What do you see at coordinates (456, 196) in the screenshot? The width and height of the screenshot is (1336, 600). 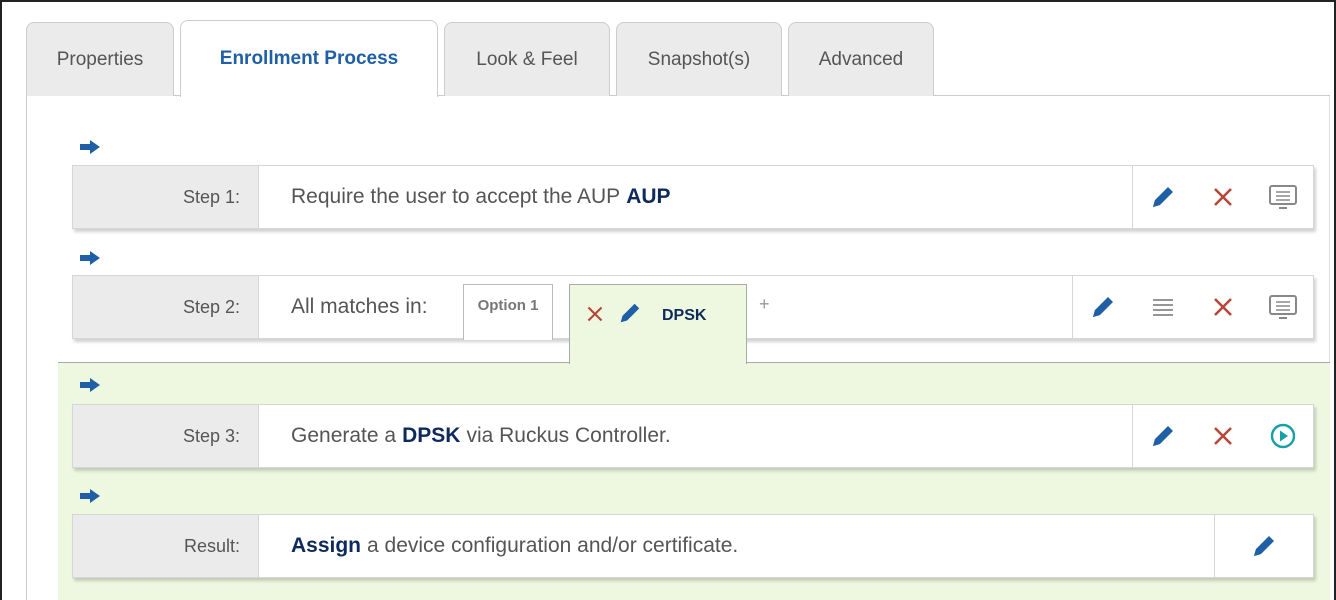 I see `step-text: Require the user to accept the AUP` at bounding box center [456, 196].